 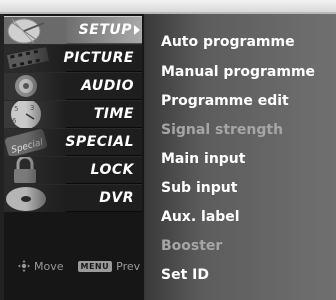 I want to click on navigation-hint: Move MENU Prev, so click(x=79, y=266).